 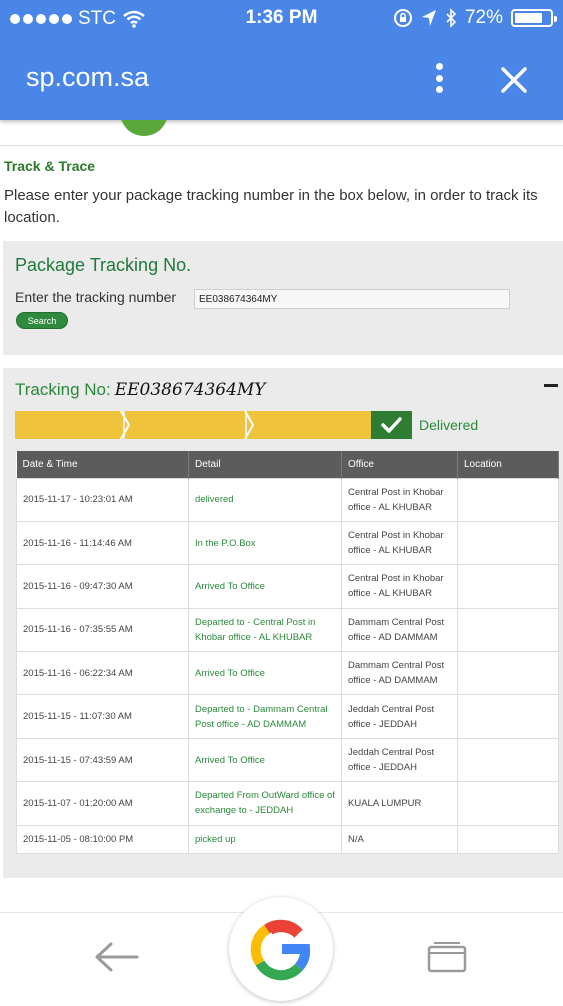 What do you see at coordinates (87, 77) in the screenshot?
I see `url-text: sp.com.sa` at bounding box center [87, 77].